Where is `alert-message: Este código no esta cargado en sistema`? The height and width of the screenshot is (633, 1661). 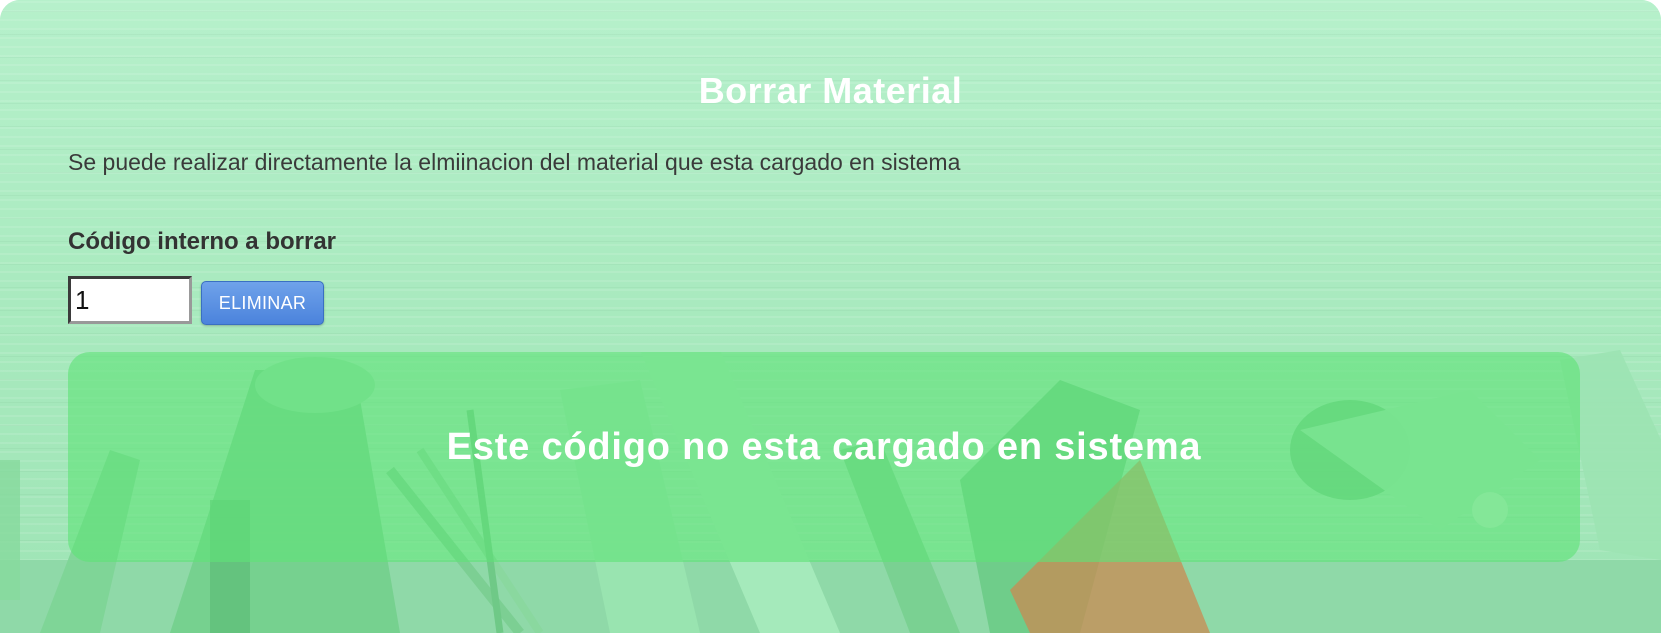 alert-message: Este código no esta cargado en sistema is located at coordinates (824, 447).